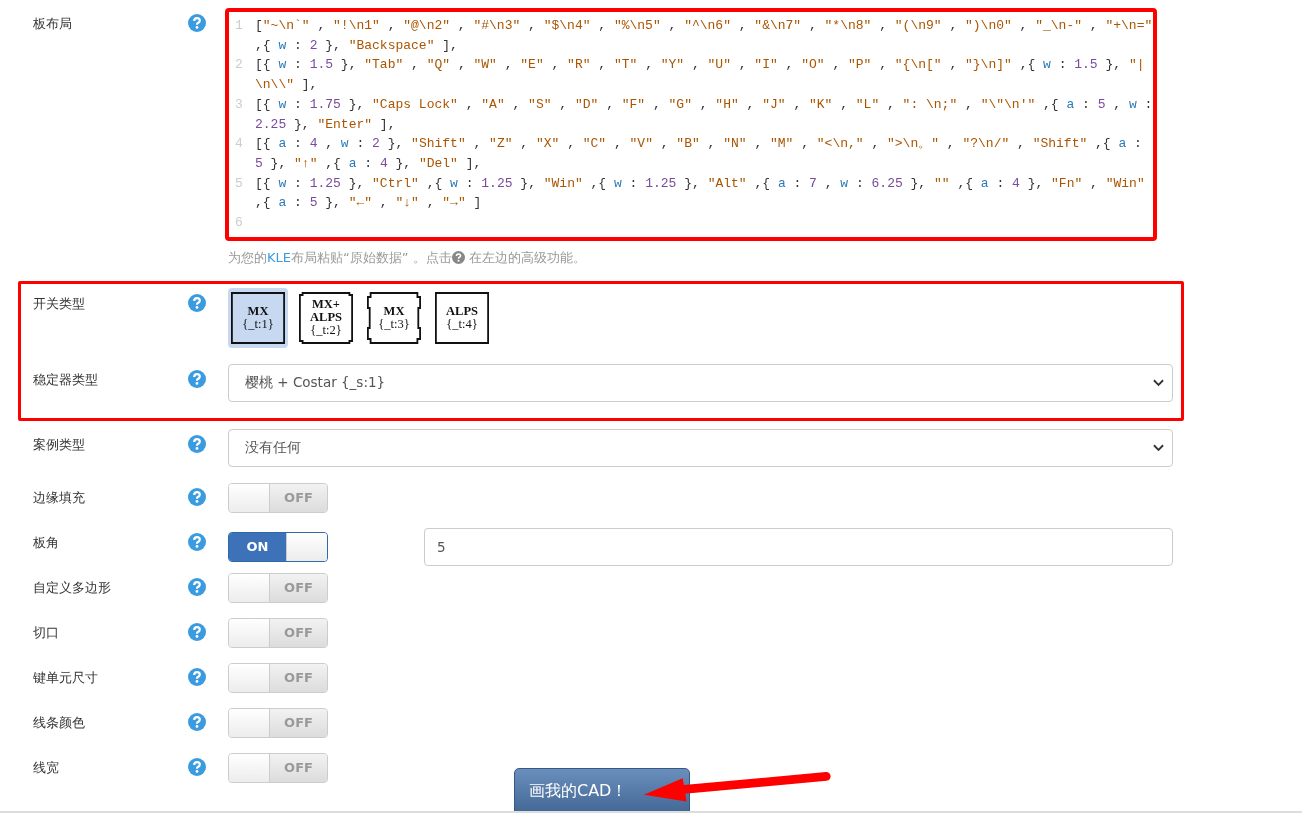  What do you see at coordinates (704, 114) in the screenshot?
I see `code-line: [{ w : 1.75 }, "Caps Lock" , "A" , "S" , "D" , "F" , "G" , "H" , "J" , "K" , "L" , ": \n;" , "\"\n'" ,{ a : 5 , w : 2.25 }, "Enter" ],` at bounding box center [704, 114].